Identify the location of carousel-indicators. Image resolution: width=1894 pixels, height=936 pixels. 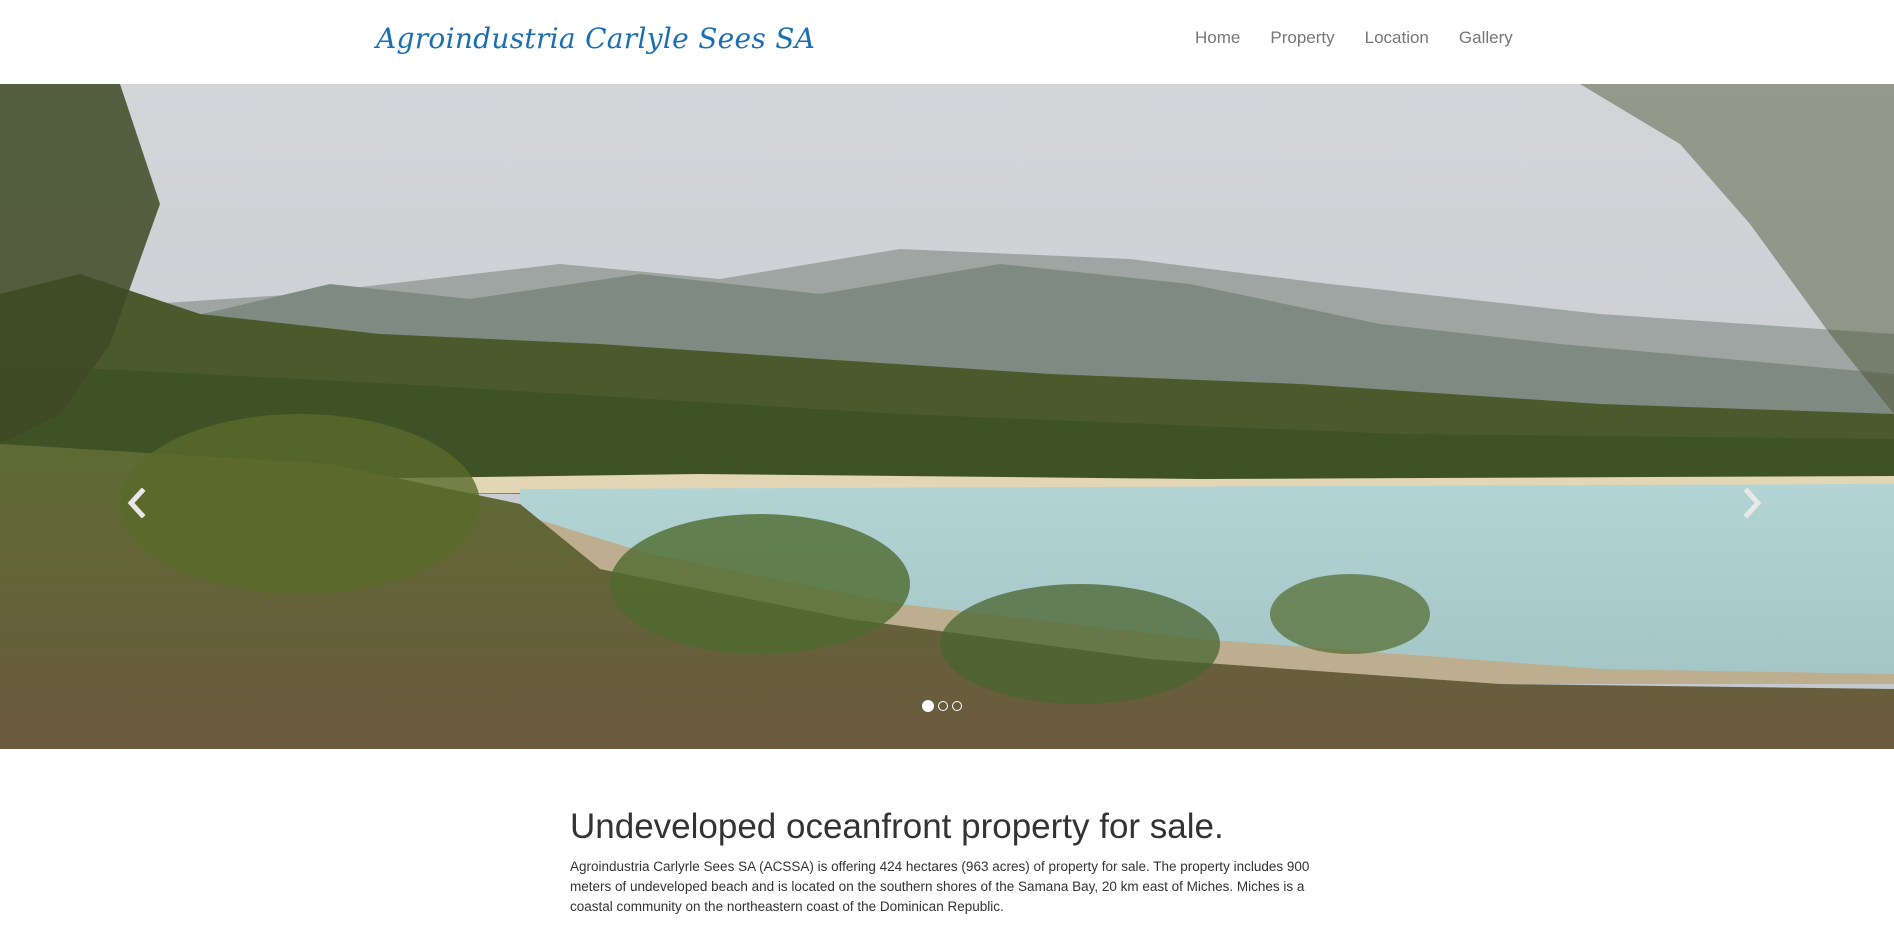
(942, 706).